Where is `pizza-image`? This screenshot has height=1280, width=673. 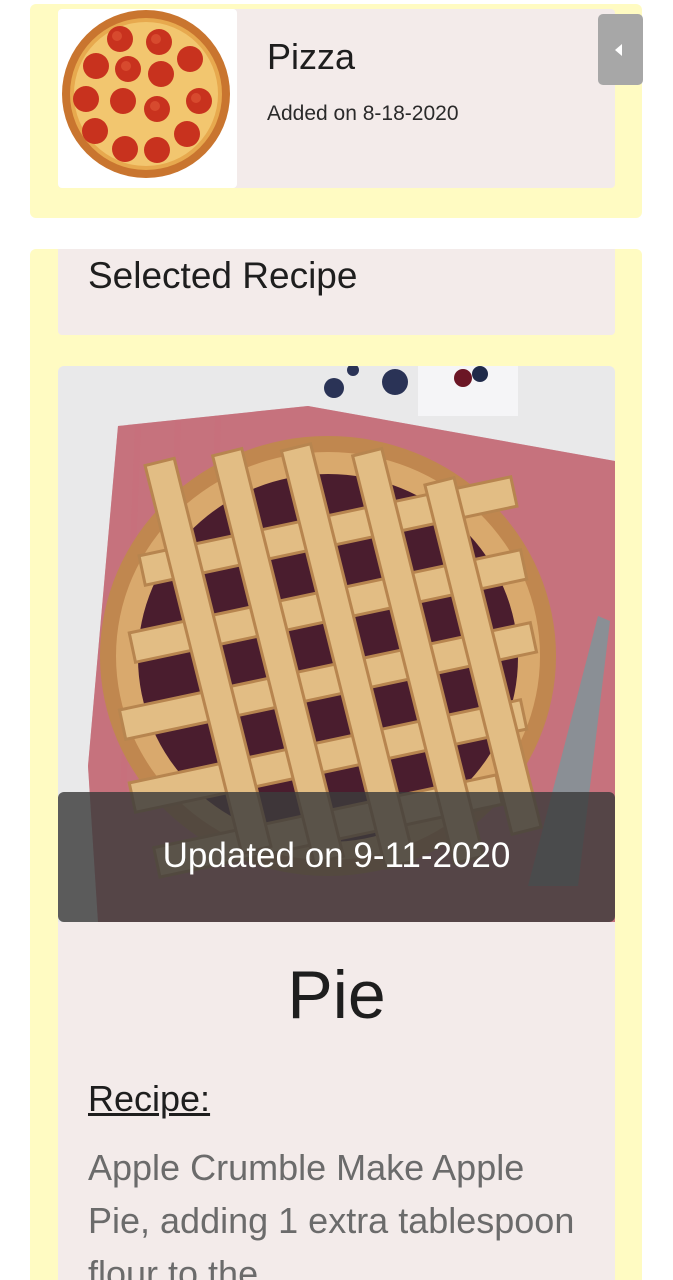 pizza-image is located at coordinates (146, 94).